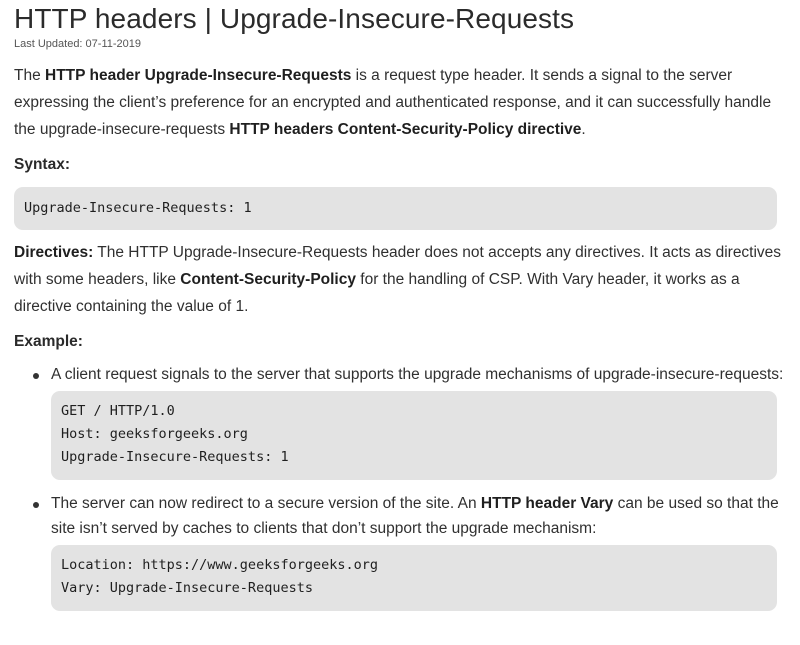 This screenshot has height=645, width=800. I want to click on page-title: HTTP headers | Upgrade-Insecure-Requests, so click(294, 18).